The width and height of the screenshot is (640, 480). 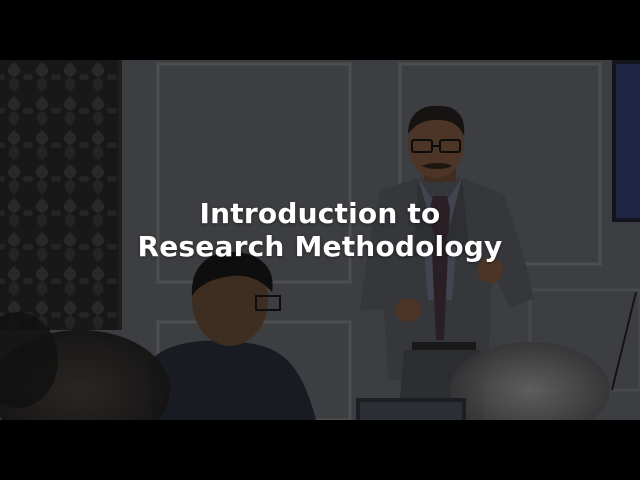 What do you see at coordinates (320, 30) in the screenshot?
I see `letterbox-top` at bounding box center [320, 30].